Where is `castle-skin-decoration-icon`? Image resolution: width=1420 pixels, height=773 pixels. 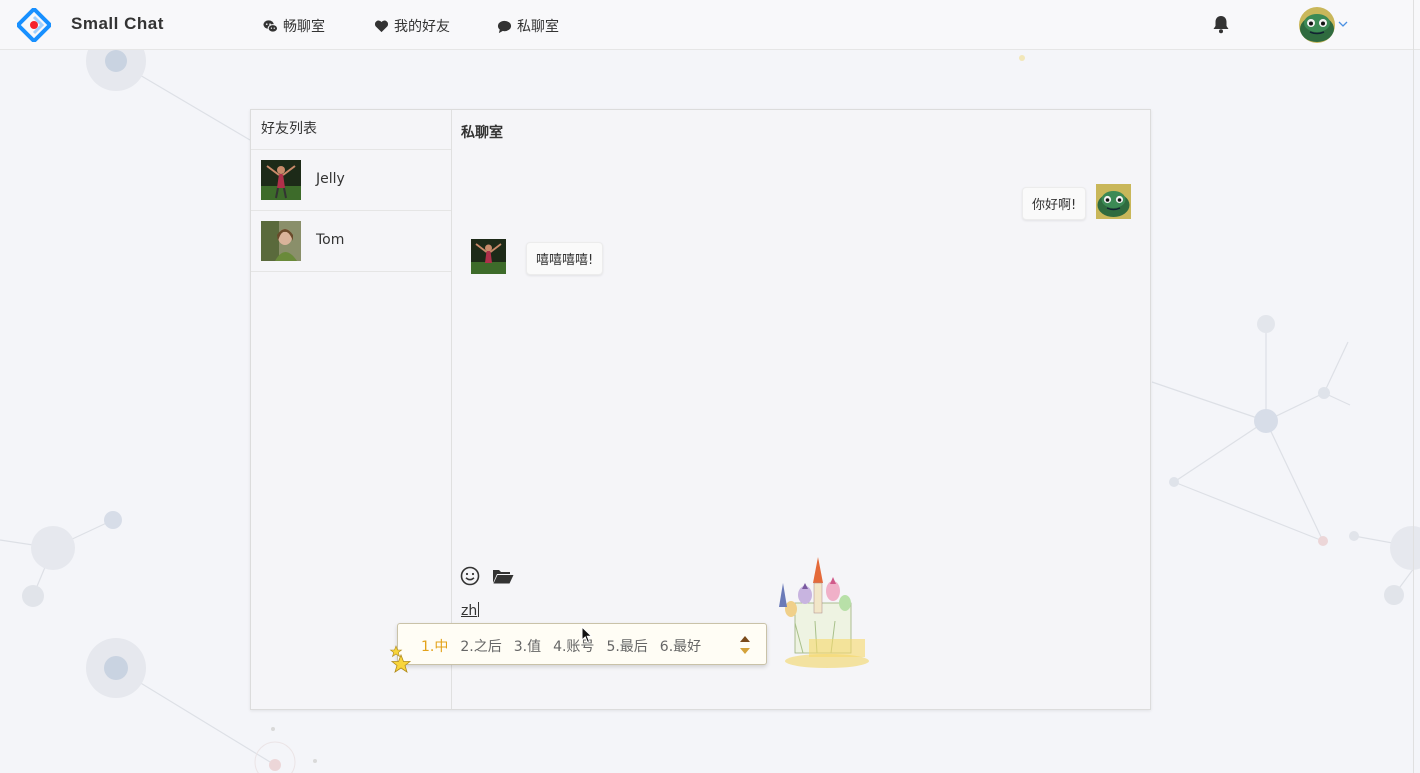 castle-skin-decoration-icon is located at coordinates (824, 612).